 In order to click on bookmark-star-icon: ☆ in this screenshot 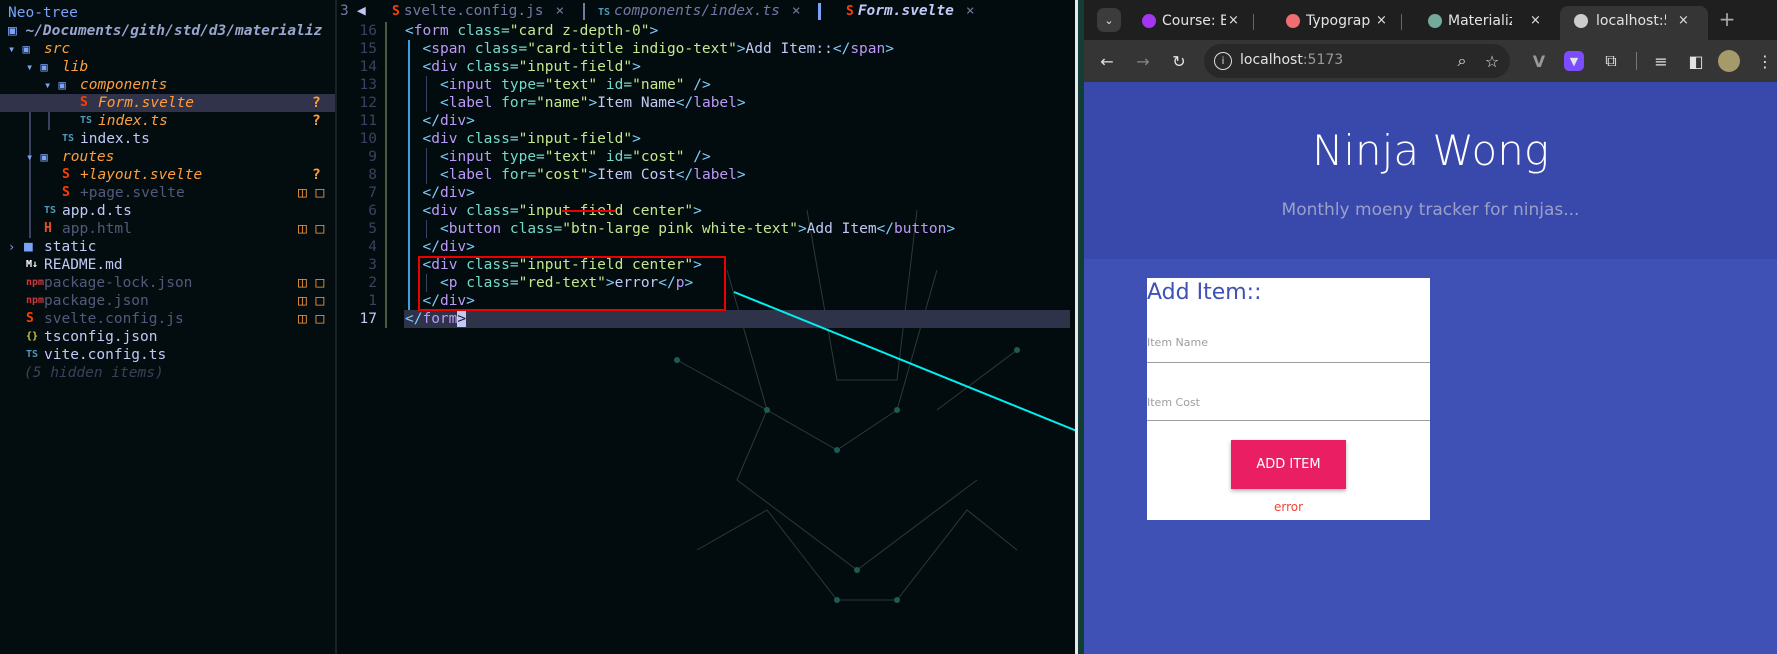, I will do `click(1492, 61)`.